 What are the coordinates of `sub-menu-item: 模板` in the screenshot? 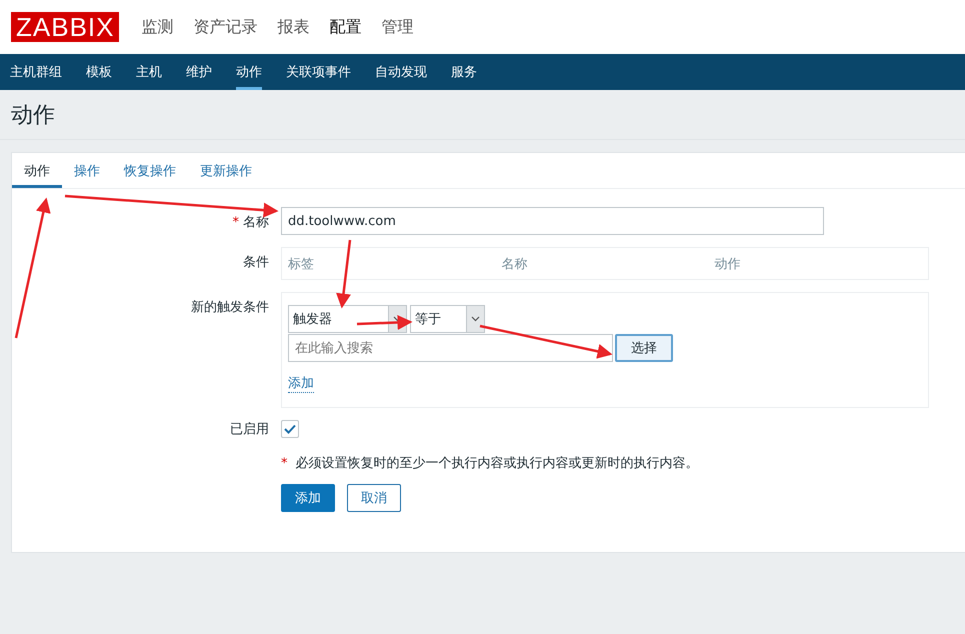 It's located at (99, 72).